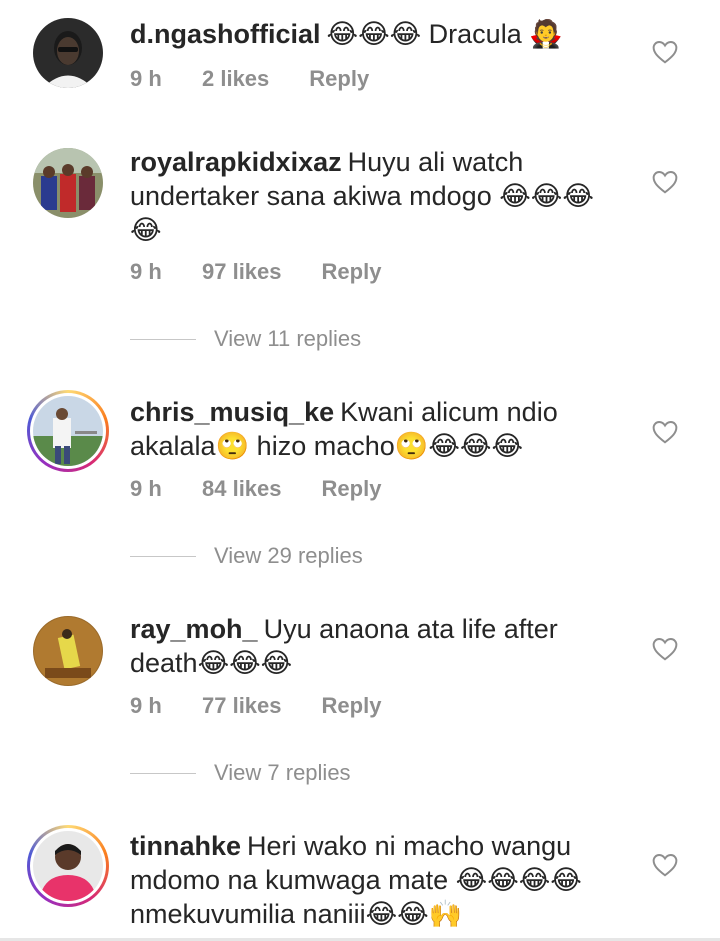  Describe the element at coordinates (242, 489) in the screenshot. I see `comment-likes: 84 likes` at that location.